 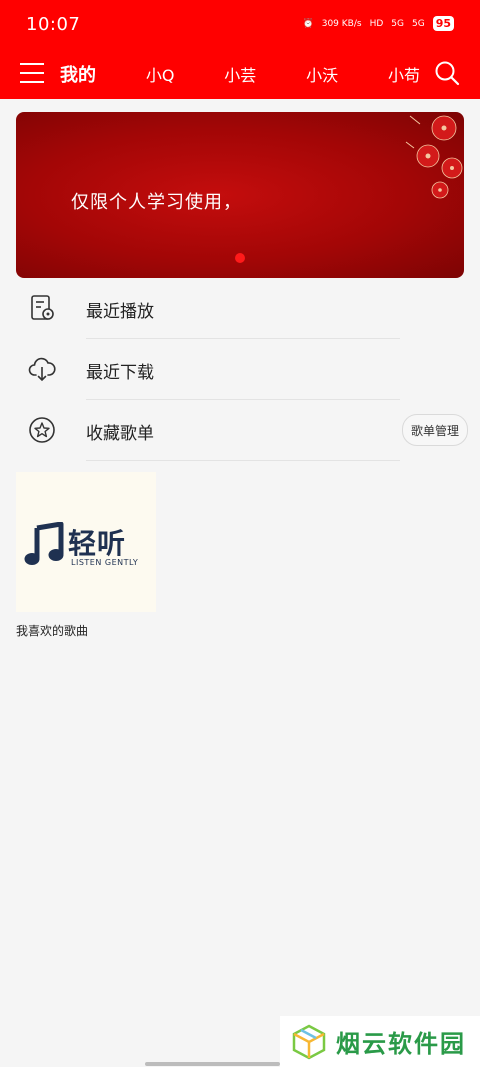 I want to click on recent-play-icon, so click(x=42, y=307).